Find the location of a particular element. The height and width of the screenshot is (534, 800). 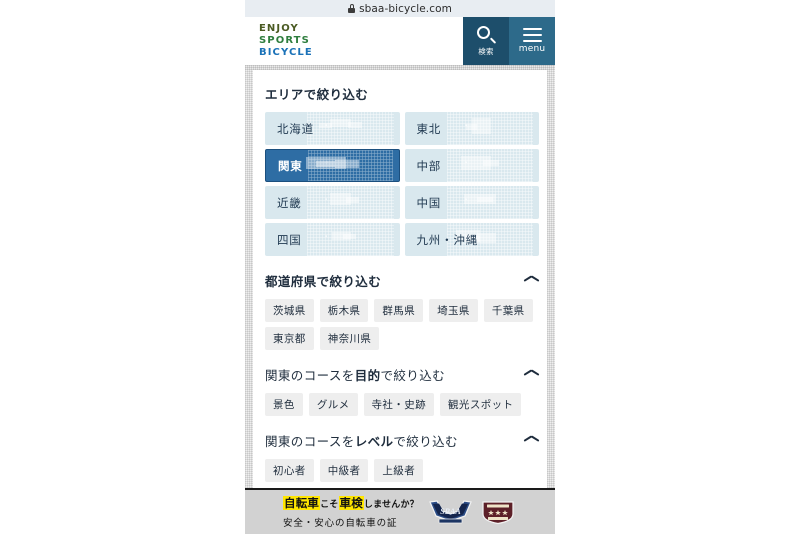

filter-chip: 上級者 is located at coordinates (399, 470).